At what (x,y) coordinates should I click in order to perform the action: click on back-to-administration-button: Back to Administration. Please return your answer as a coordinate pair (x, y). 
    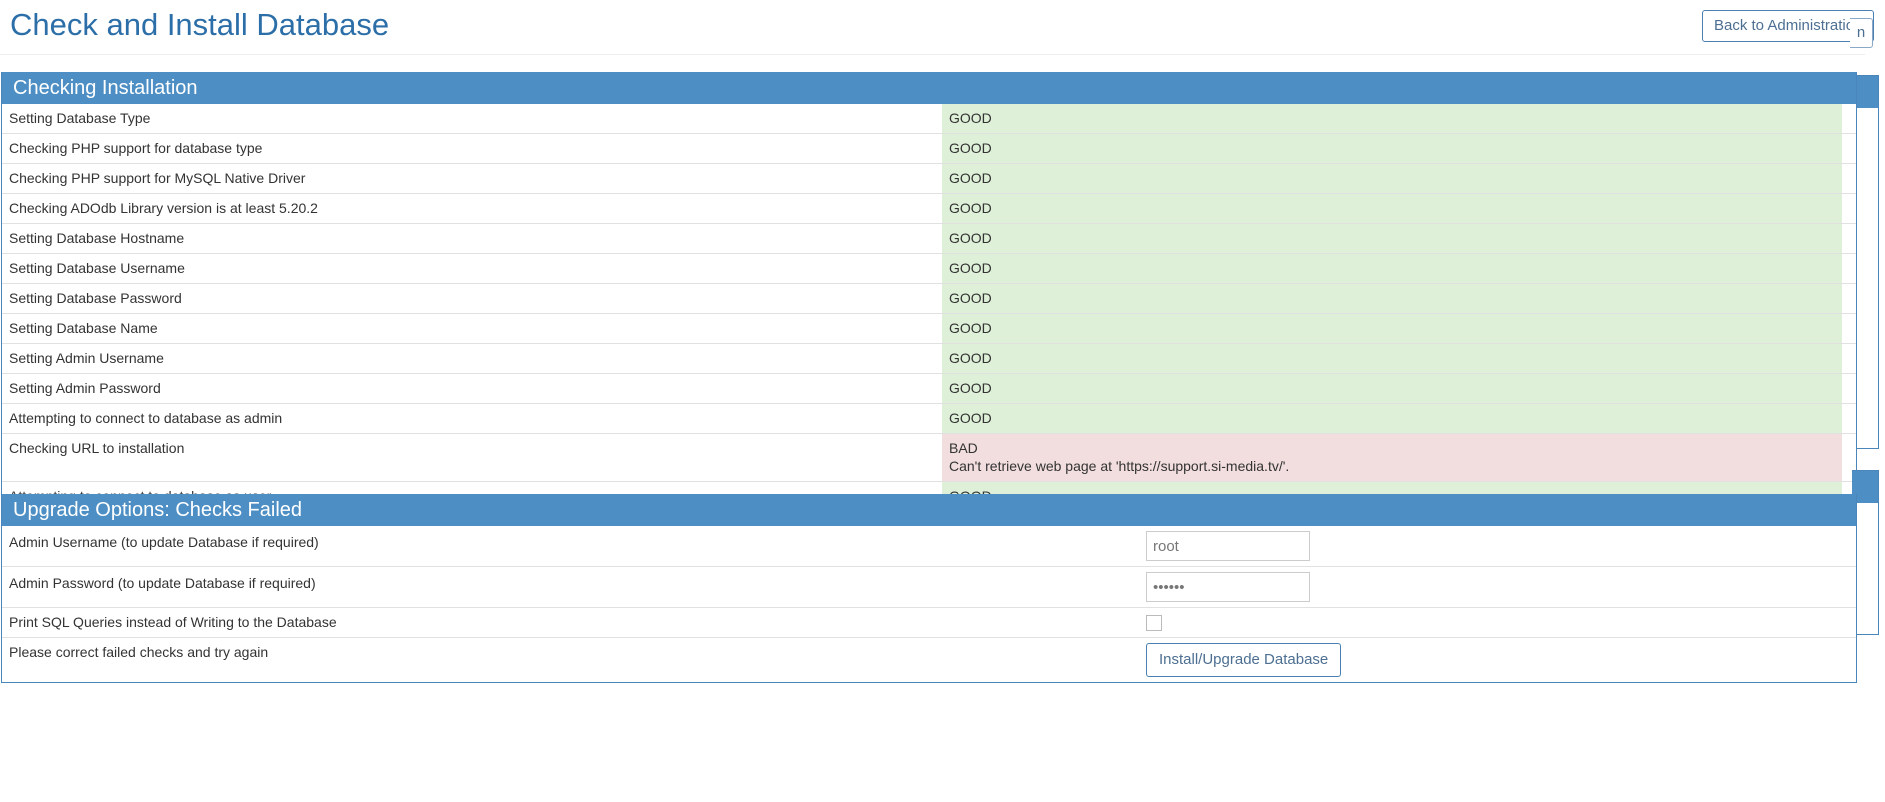
    Looking at the image, I should click on (1788, 26).